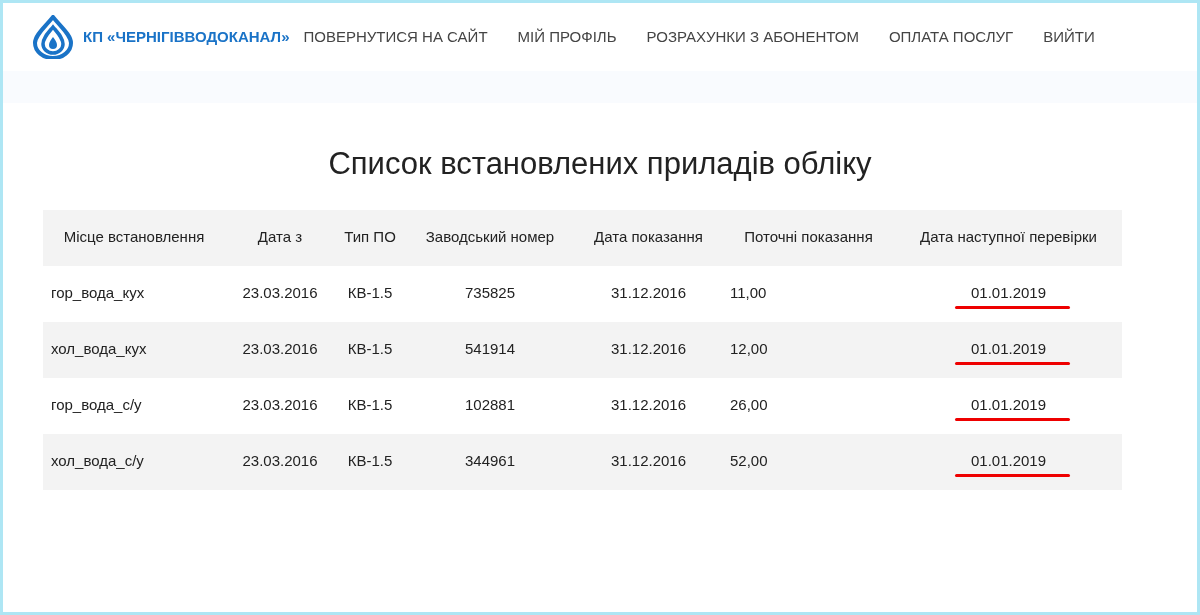 The image size is (1200, 615). Describe the element at coordinates (490, 293) in the screenshot. I see `table-cell-text: 735825` at that location.